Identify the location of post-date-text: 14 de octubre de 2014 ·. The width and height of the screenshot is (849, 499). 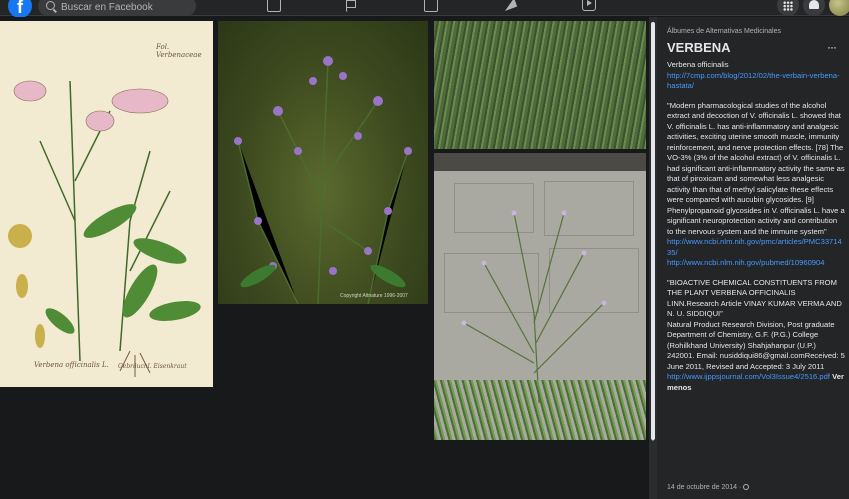
(704, 487).